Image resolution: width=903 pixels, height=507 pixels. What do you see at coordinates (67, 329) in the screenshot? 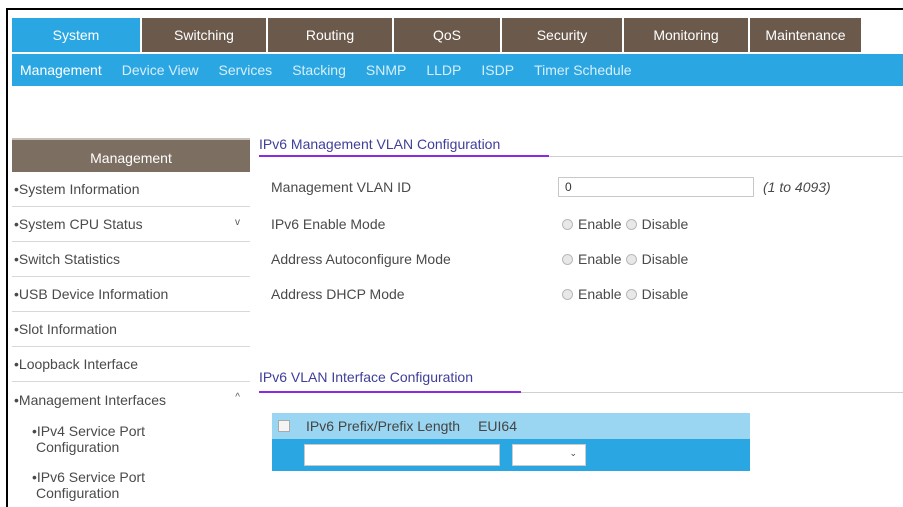
I see `sidebar-item-label: Slot Information` at bounding box center [67, 329].